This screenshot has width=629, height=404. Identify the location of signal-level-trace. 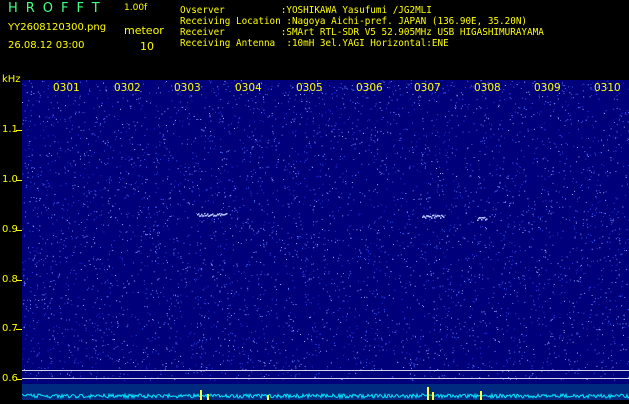
(325, 392).